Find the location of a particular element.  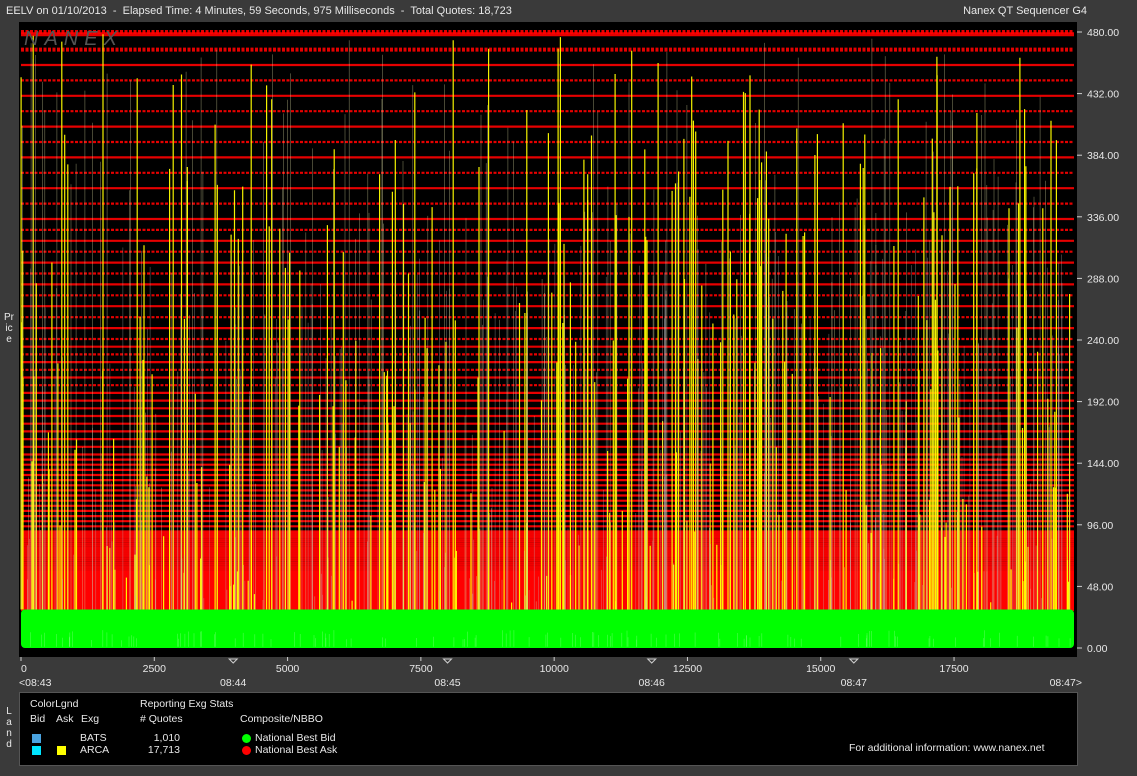

bats-bid-swatch is located at coordinates (36, 738).